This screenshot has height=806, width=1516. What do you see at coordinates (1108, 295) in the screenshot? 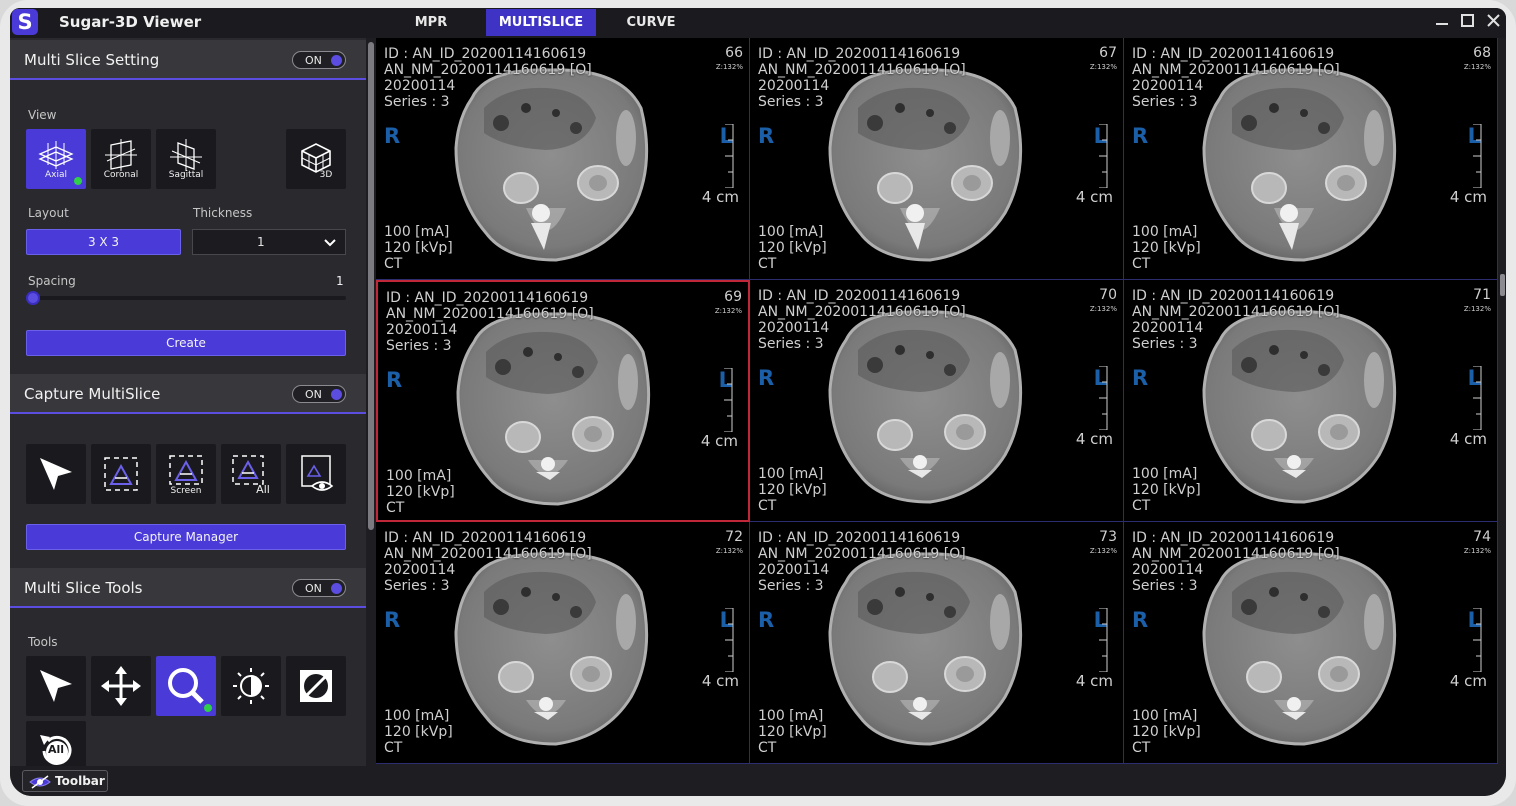
I see `slice-number: 70` at bounding box center [1108, 295].